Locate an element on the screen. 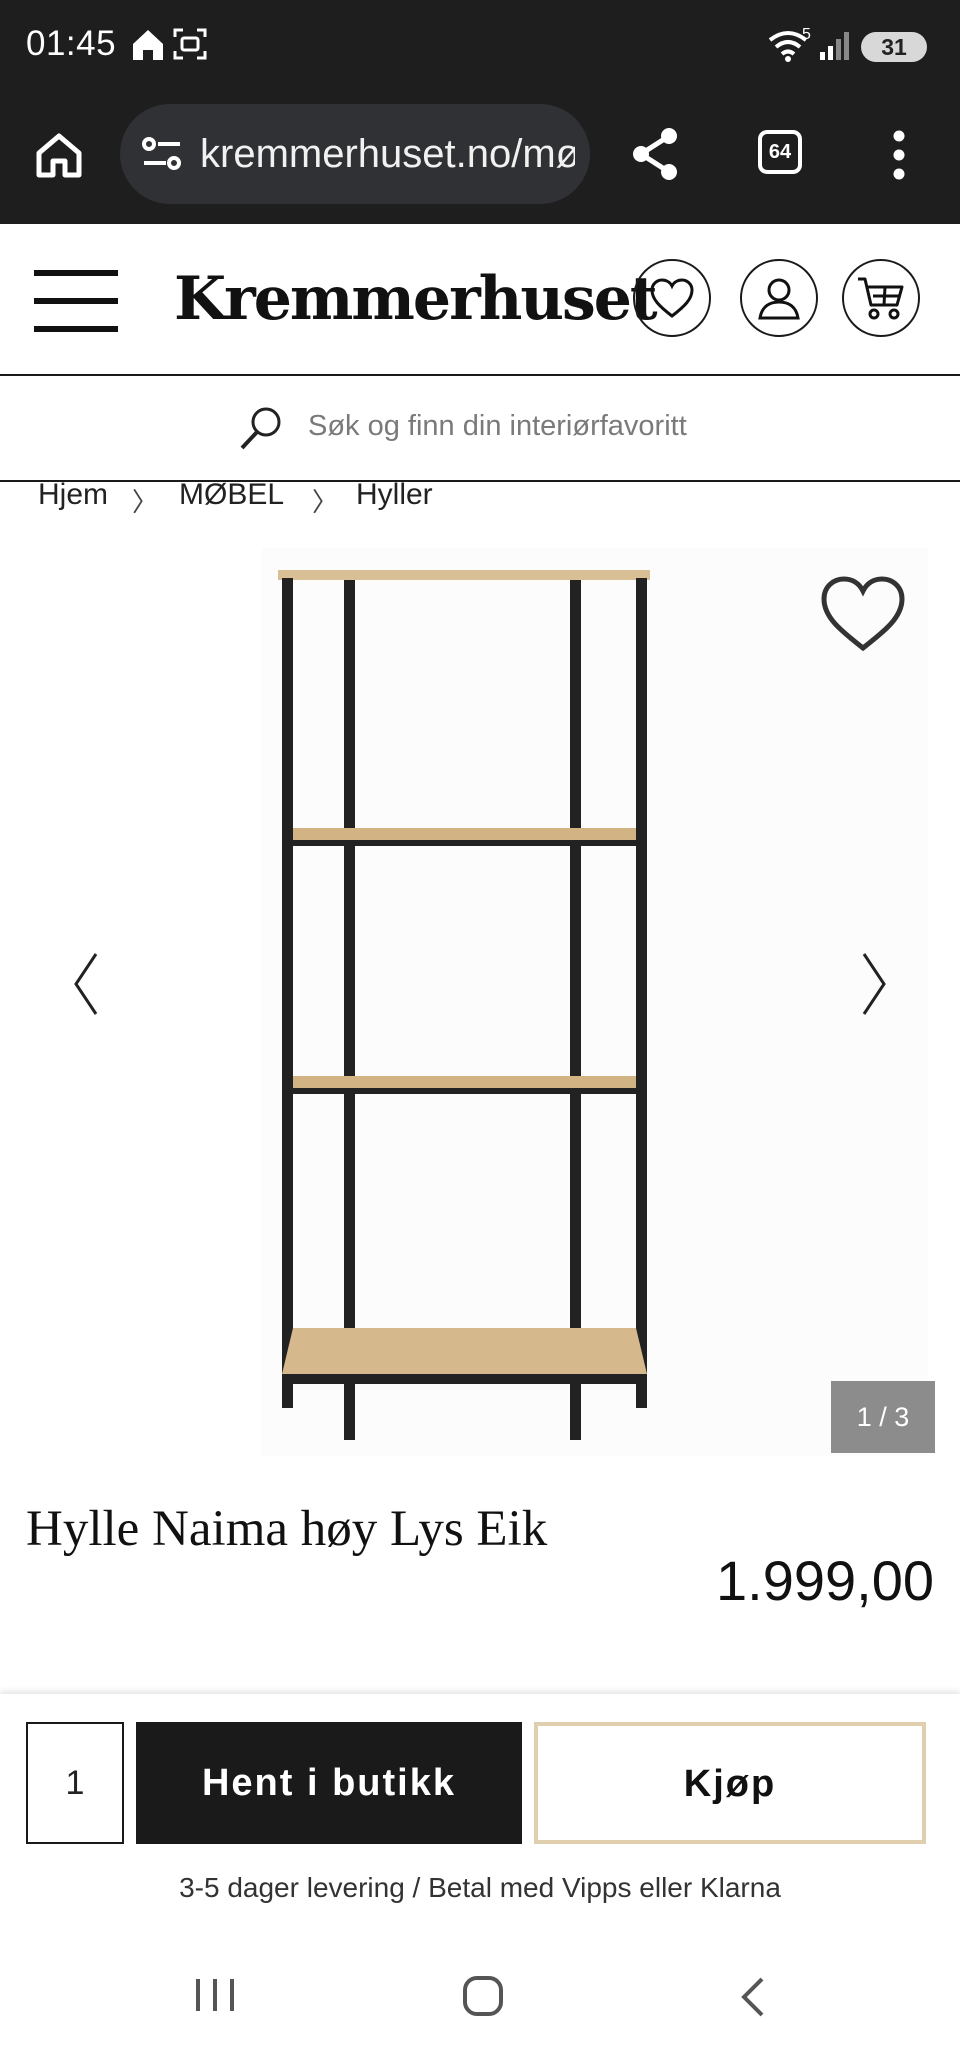  breadcrumb-hyller: Hyller is located at coordinates (394, 495).